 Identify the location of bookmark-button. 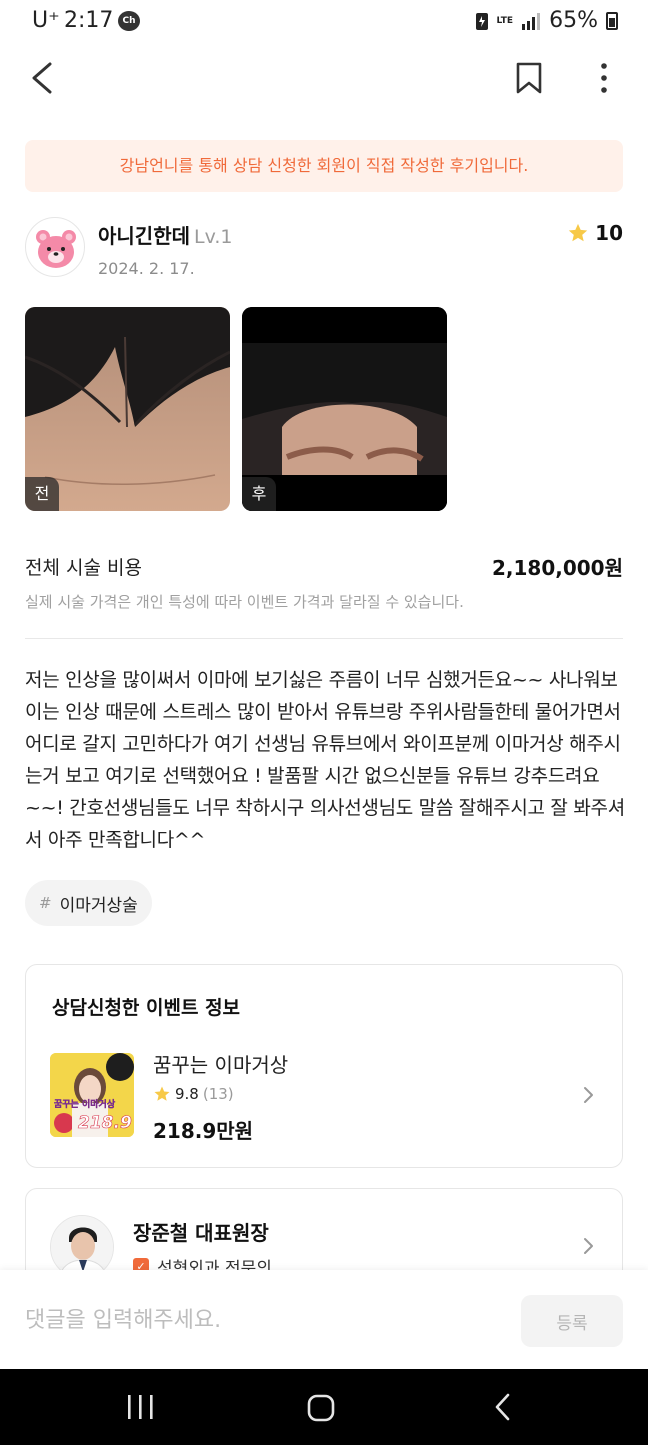
(530, 78).